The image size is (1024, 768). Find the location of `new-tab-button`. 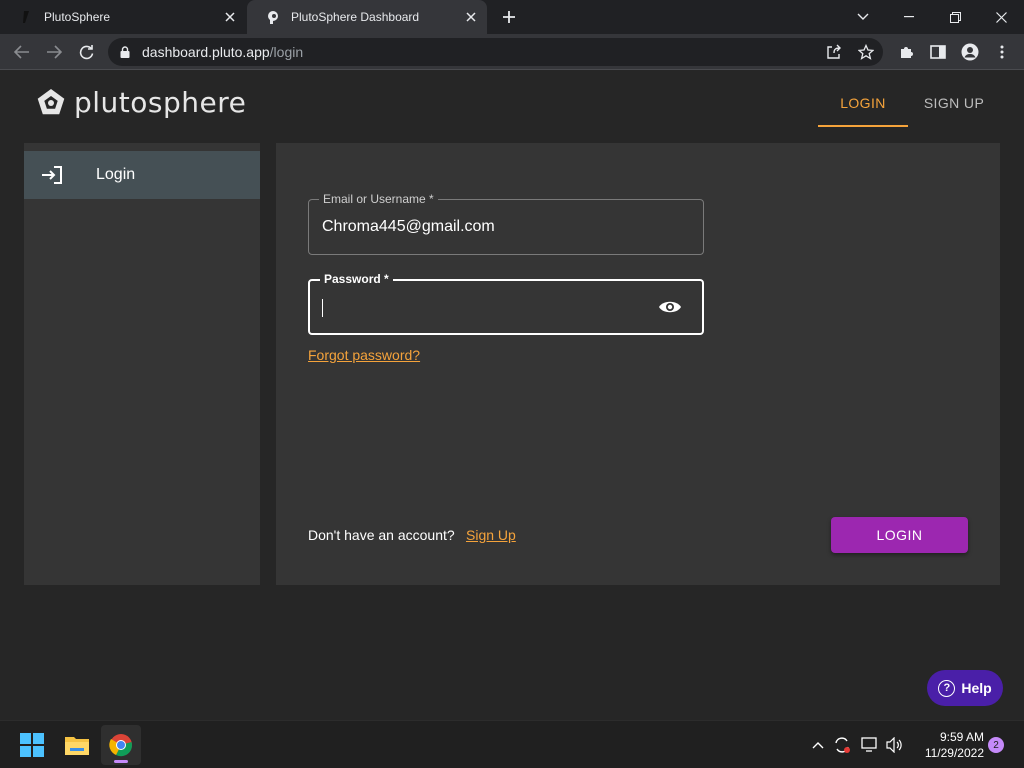

new-tab-button is located at coordinates (509, 17).